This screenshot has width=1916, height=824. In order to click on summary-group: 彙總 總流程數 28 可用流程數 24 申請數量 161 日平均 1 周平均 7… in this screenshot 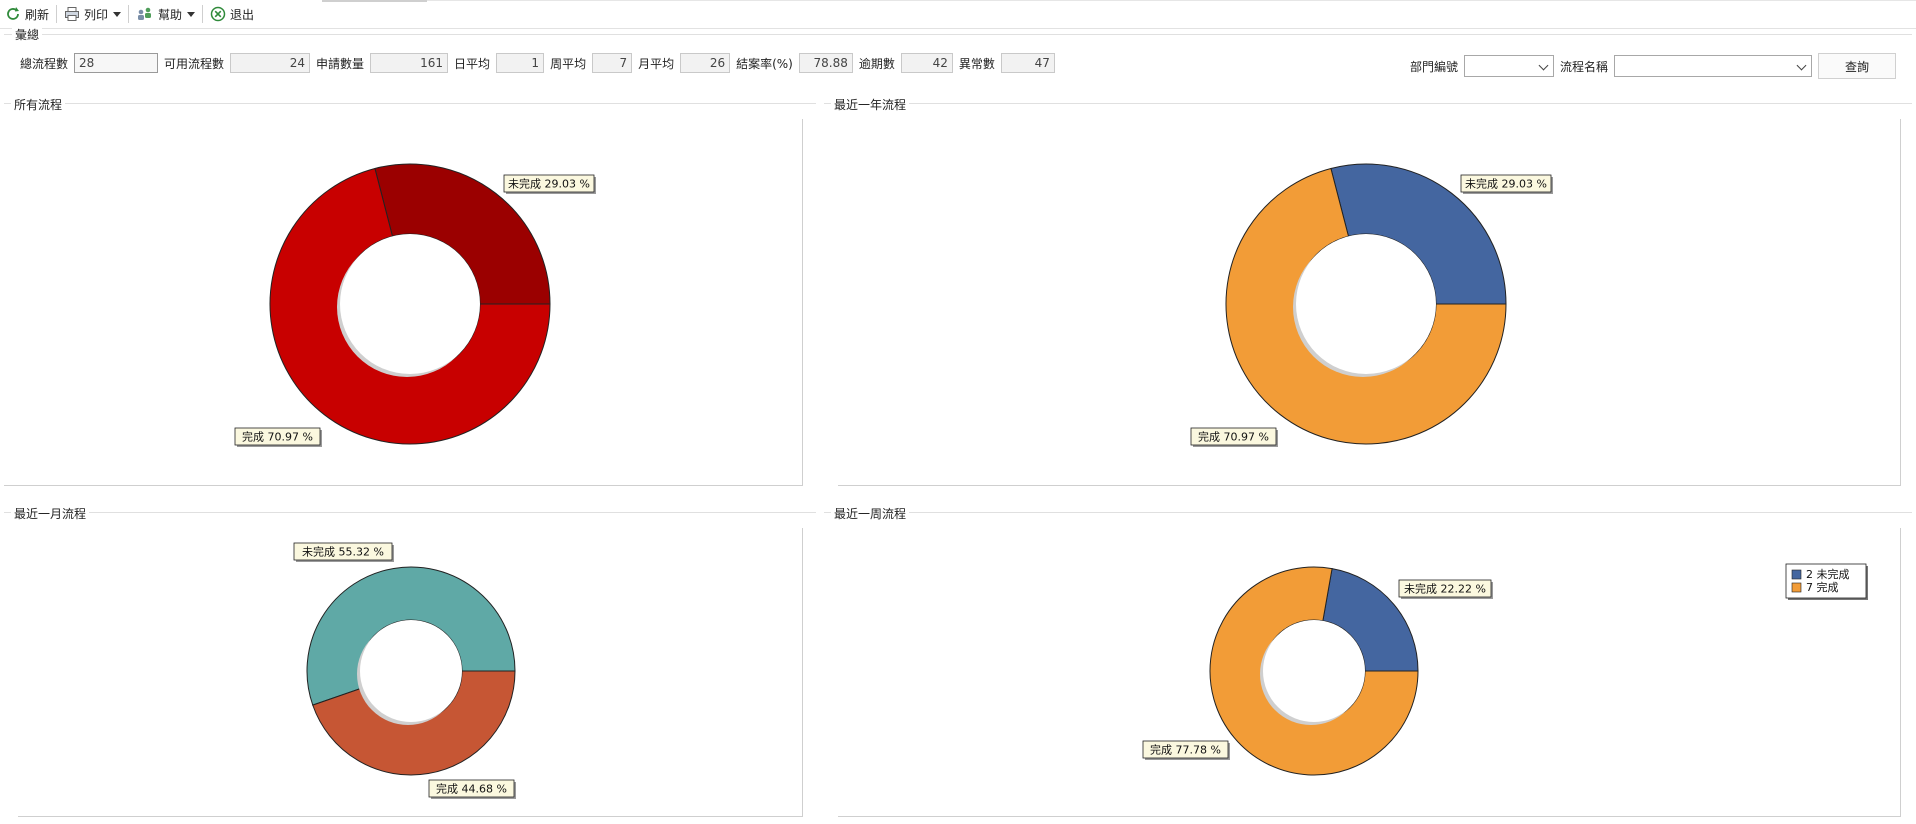, I will do `click(958, 58)`.